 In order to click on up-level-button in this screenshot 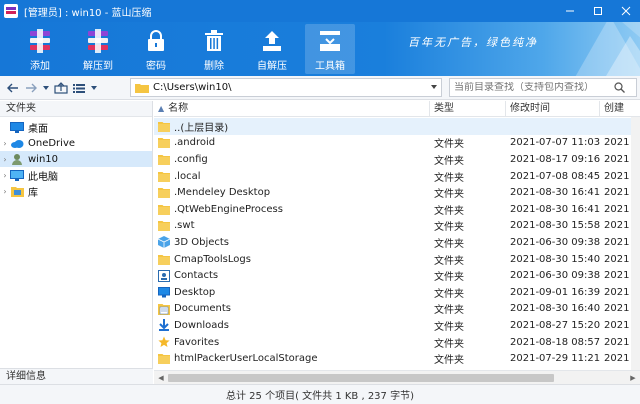, I will do `click(61, 88)`.